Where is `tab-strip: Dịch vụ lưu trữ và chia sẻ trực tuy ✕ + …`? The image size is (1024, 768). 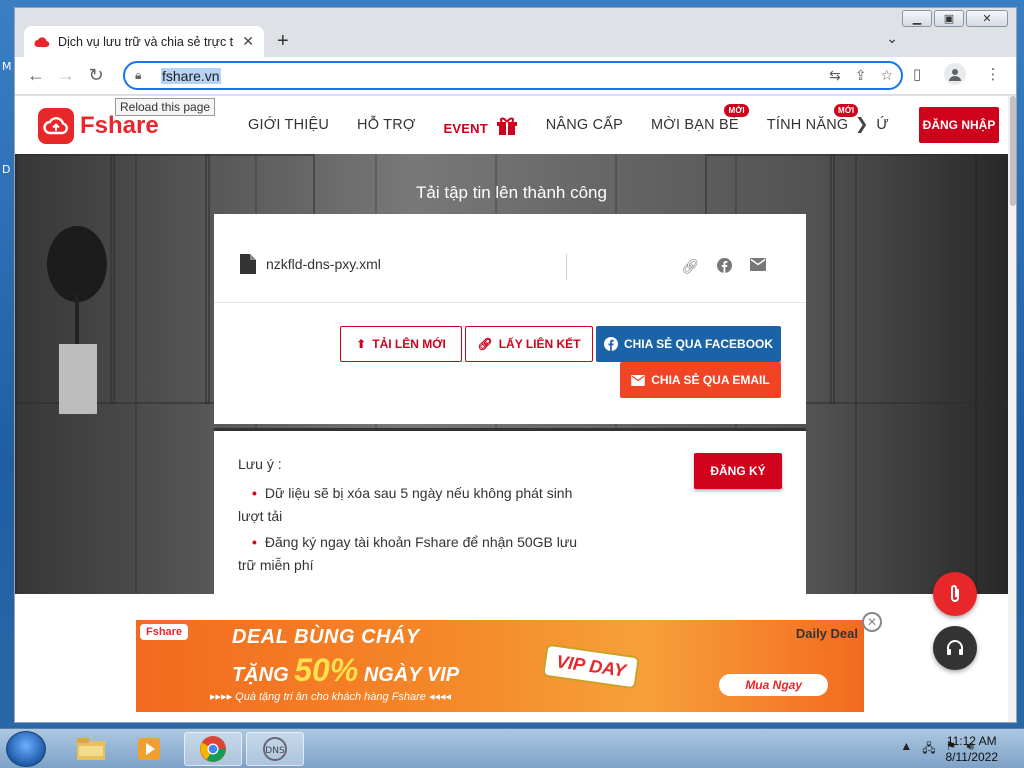 tab-strip: Dịch vụ lưu trữ và chia sẻ trực tuy ✕ + … is located at coordinates (515, 32).